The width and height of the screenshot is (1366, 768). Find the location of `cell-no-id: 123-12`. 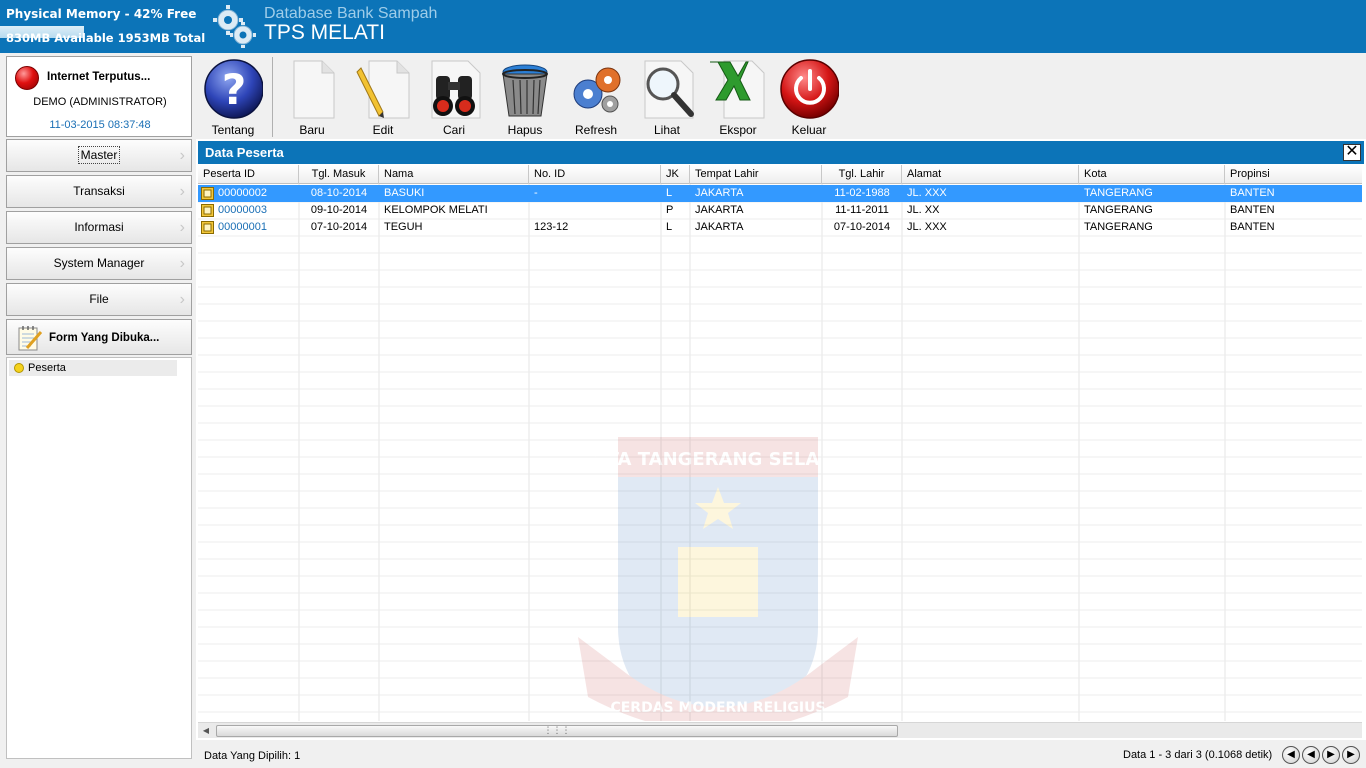

cell-no-id: 123-12 is located at coordinates (551, 227).